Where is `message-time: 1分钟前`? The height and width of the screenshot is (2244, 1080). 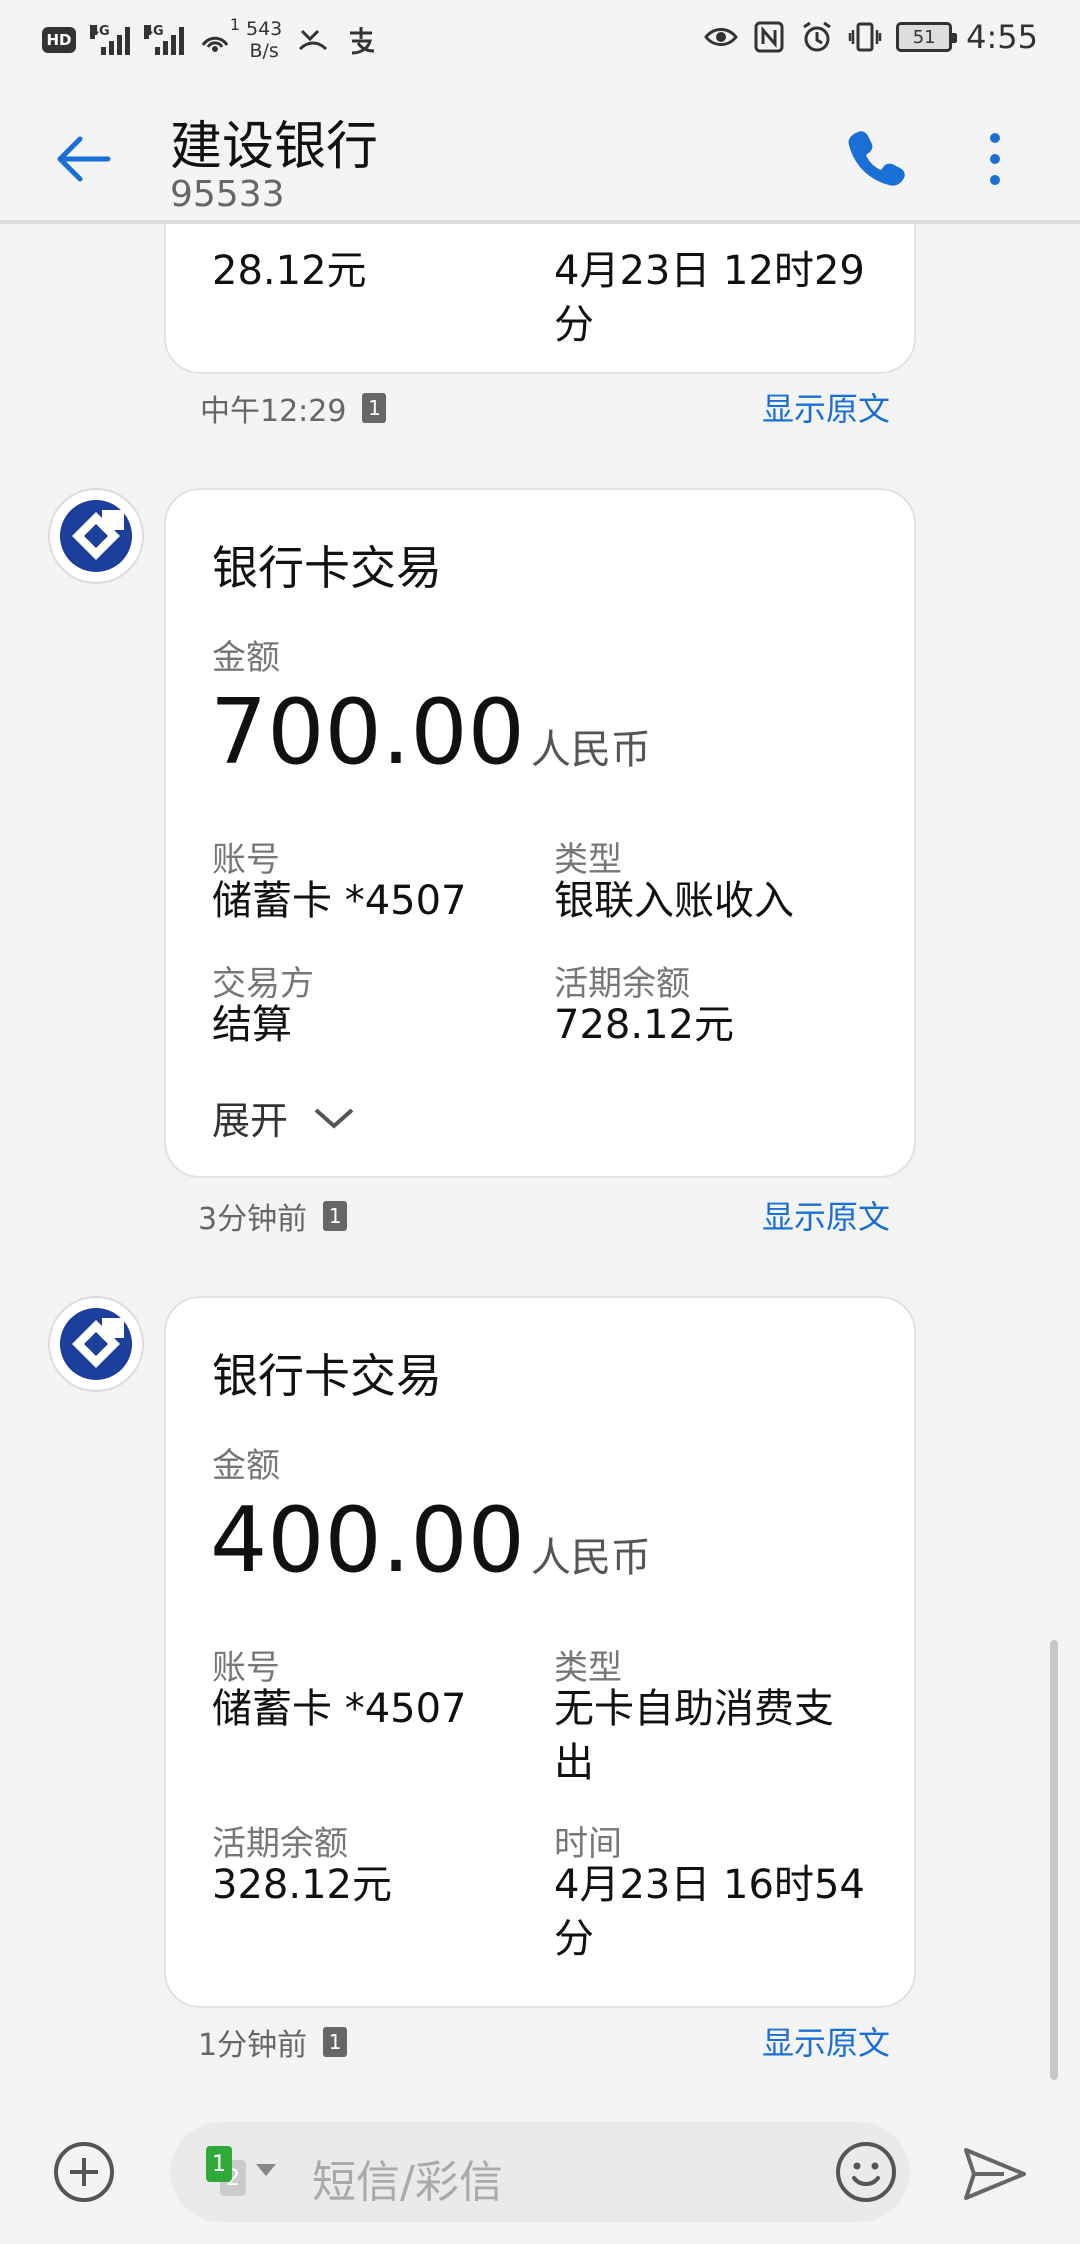
message-time: 1分钟前 is located at coordinates (253, 2045).